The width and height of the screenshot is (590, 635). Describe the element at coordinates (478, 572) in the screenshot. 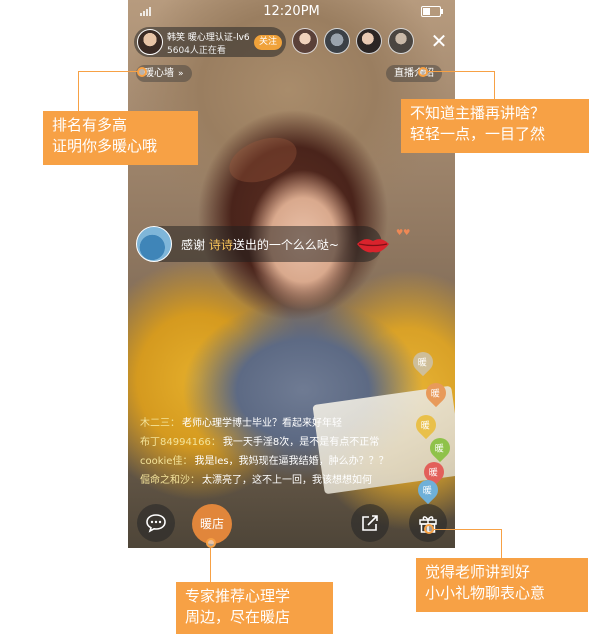

I see `annotation-line: 觉得老师讲到好` at that location.